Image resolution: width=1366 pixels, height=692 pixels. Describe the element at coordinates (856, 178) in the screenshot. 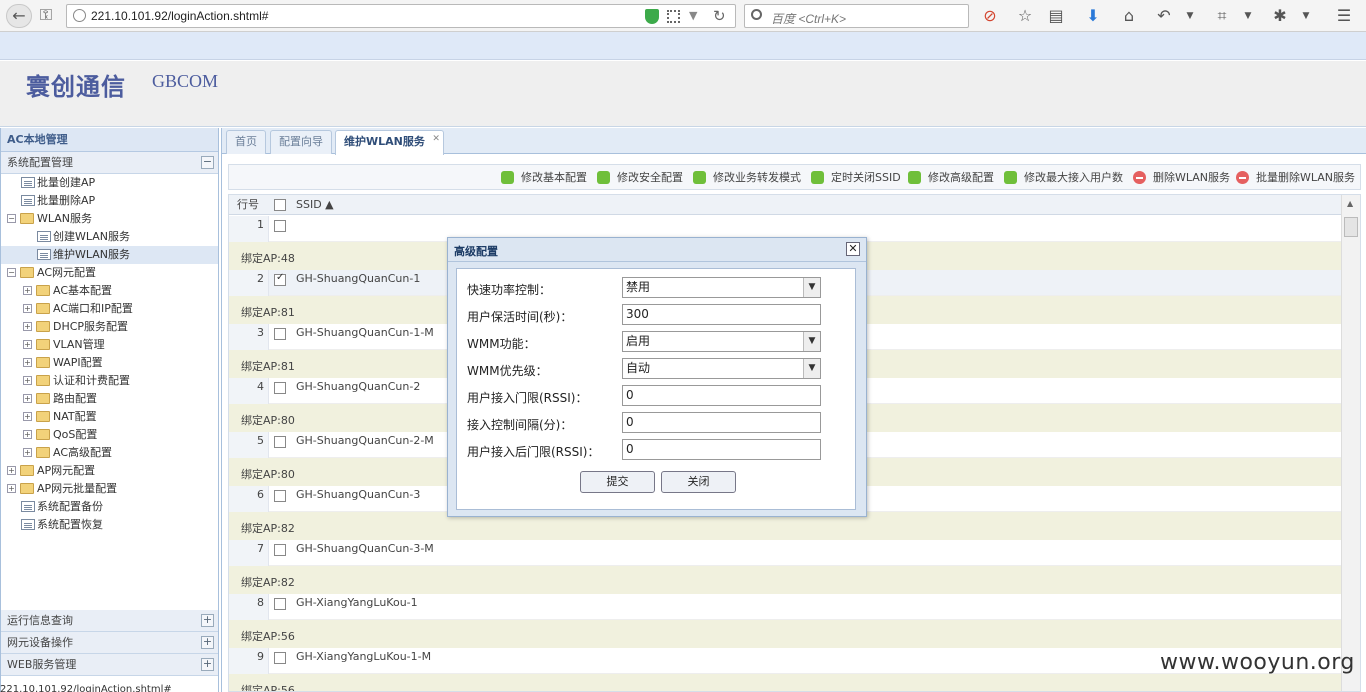

I see `timed-close-ssid-button: 定时关闭SSID` at that location.